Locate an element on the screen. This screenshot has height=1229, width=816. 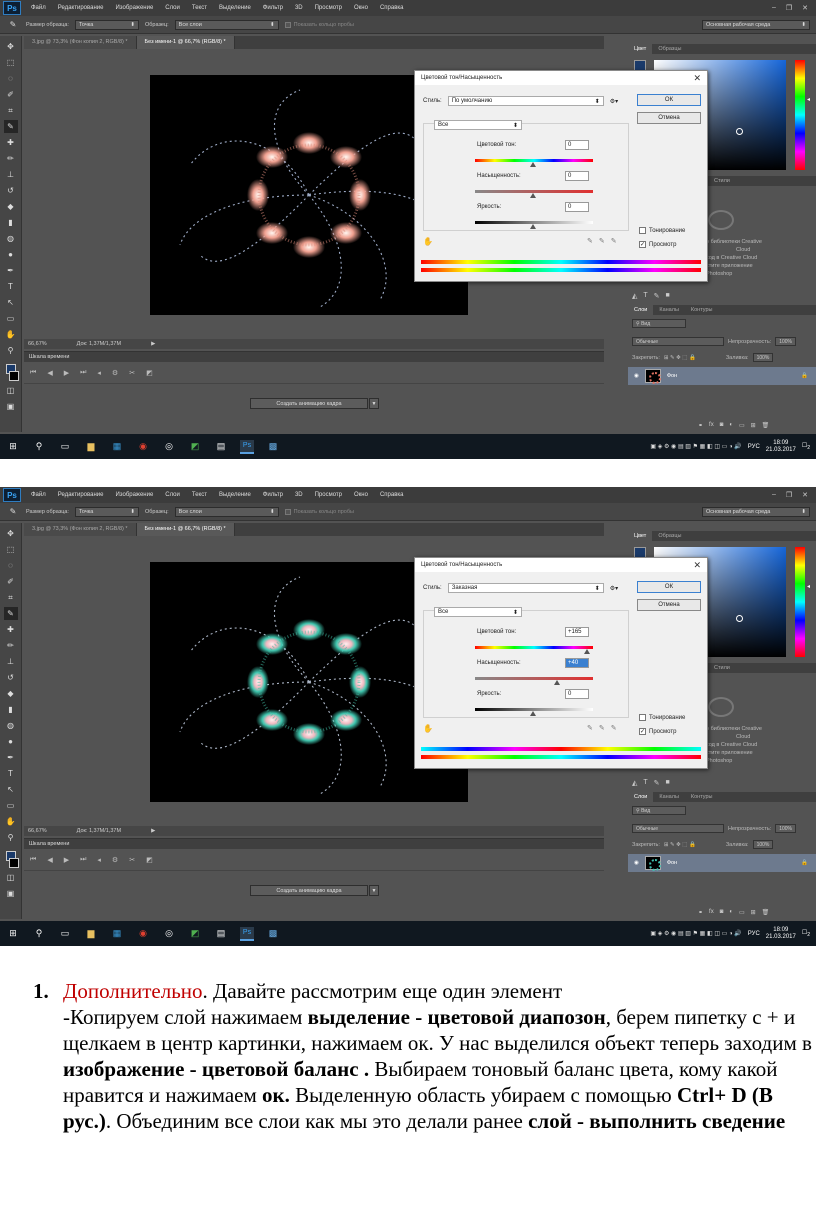
restore-icon: ❐ is located at coordinates (789, 495).